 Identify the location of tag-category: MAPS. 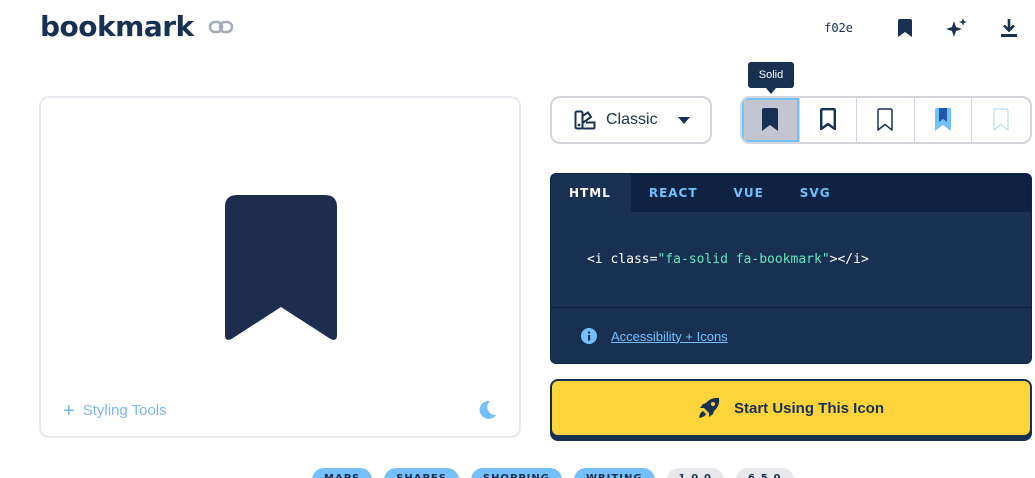
(342, 473).